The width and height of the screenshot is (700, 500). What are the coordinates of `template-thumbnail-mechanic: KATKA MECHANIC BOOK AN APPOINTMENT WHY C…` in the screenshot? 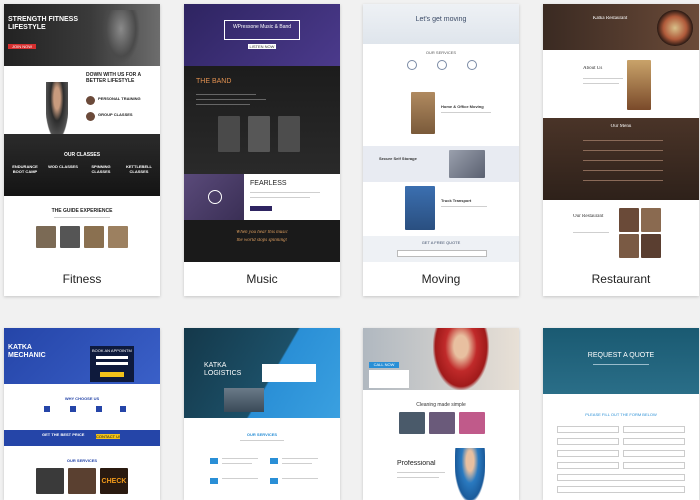 It's located at (82, 414).